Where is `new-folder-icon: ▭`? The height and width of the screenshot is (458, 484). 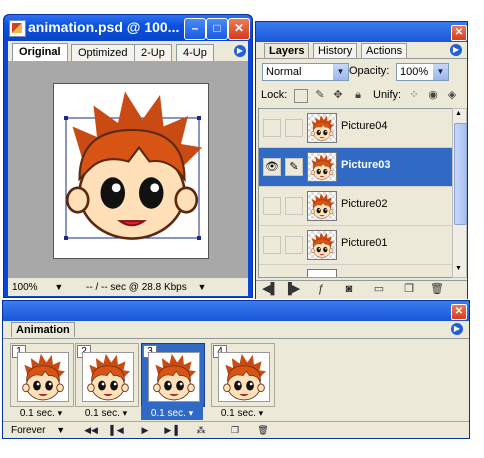
new-folder-icon: ▭ is located at coordinates (379, 289).